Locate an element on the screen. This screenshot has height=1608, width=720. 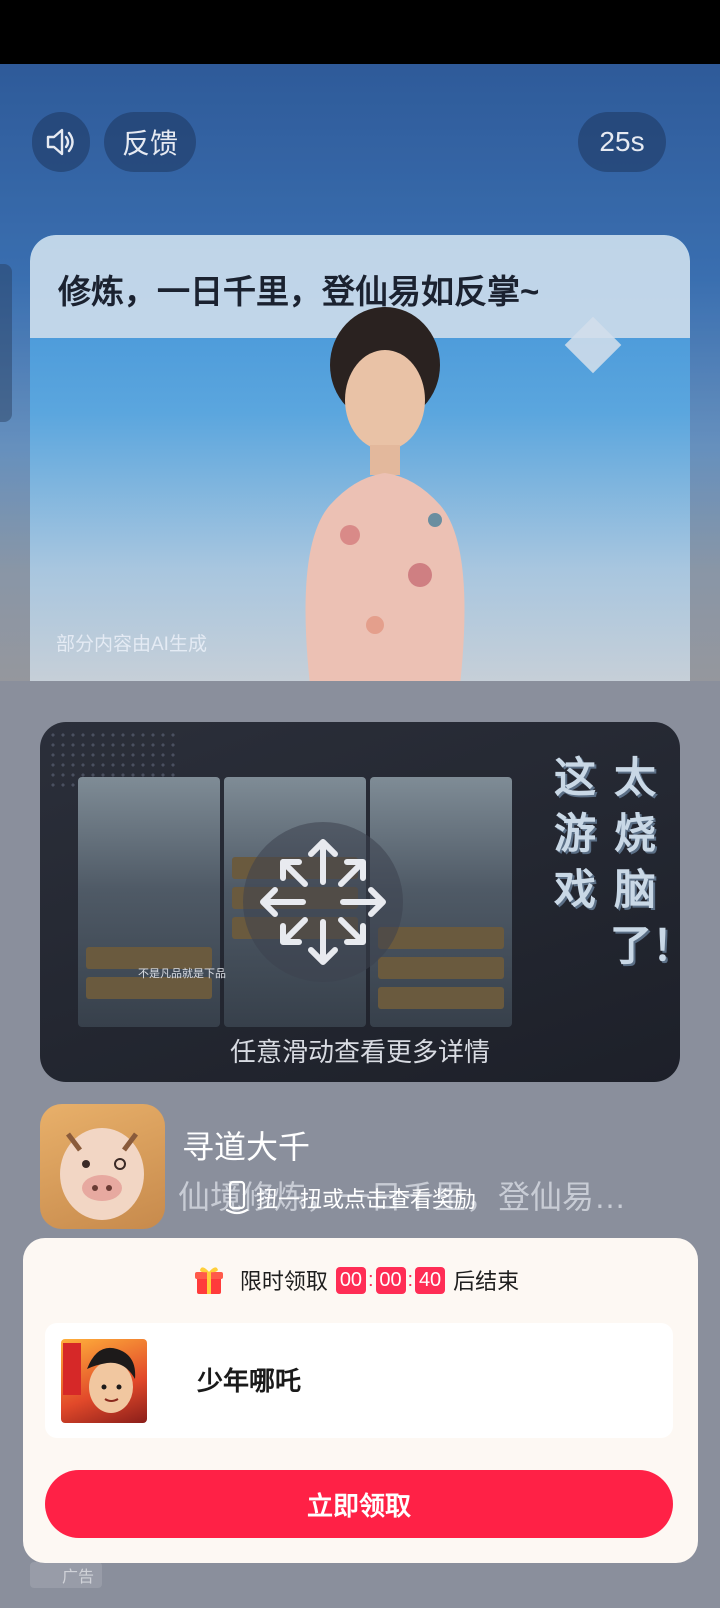
countdown-hours: 00 is located at coordinates (350, 1280).